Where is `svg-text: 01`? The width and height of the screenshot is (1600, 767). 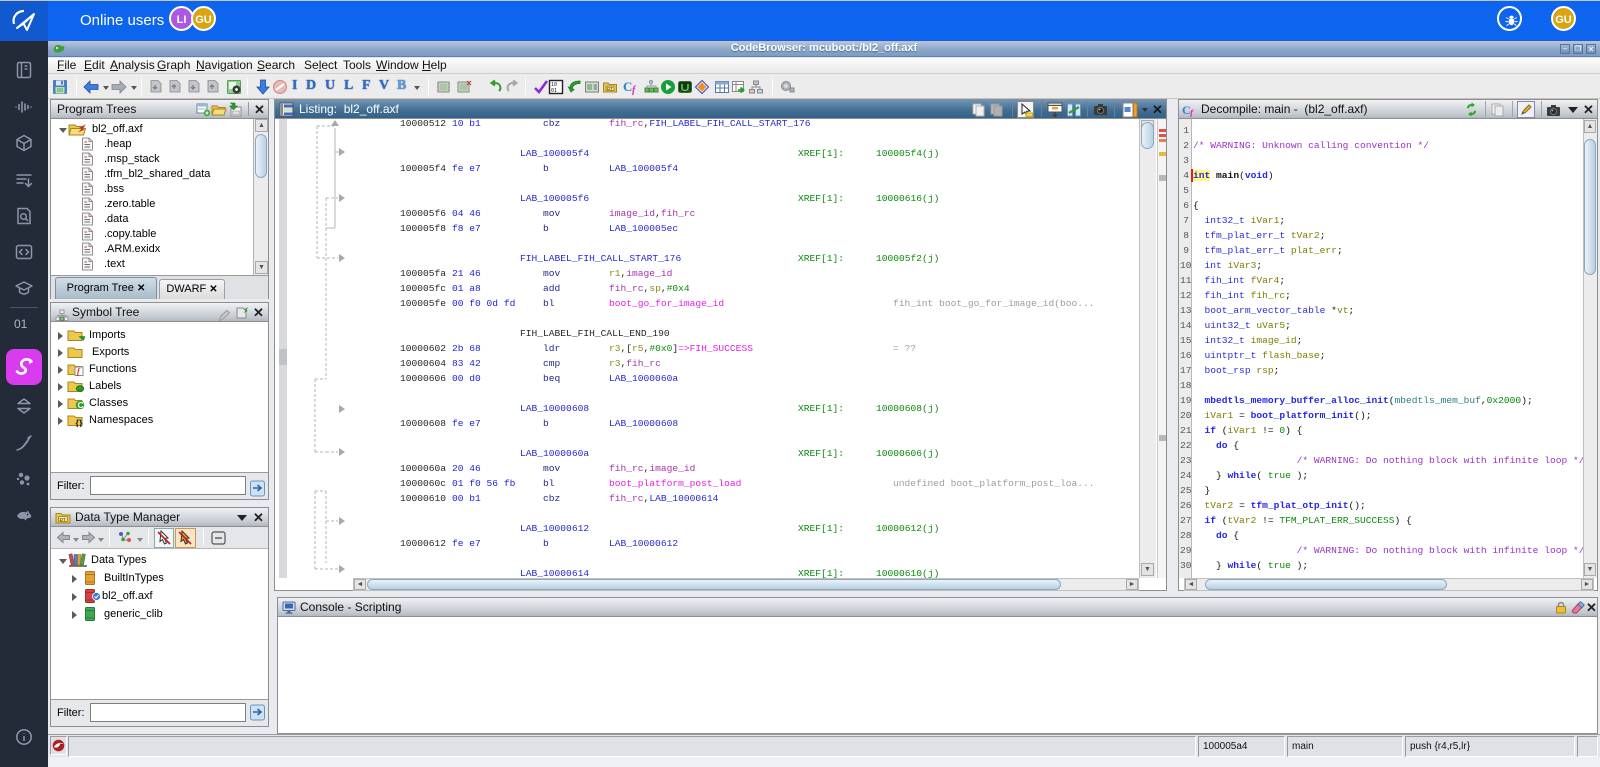
svg-text: 01 is located at coordinates (554, 91).